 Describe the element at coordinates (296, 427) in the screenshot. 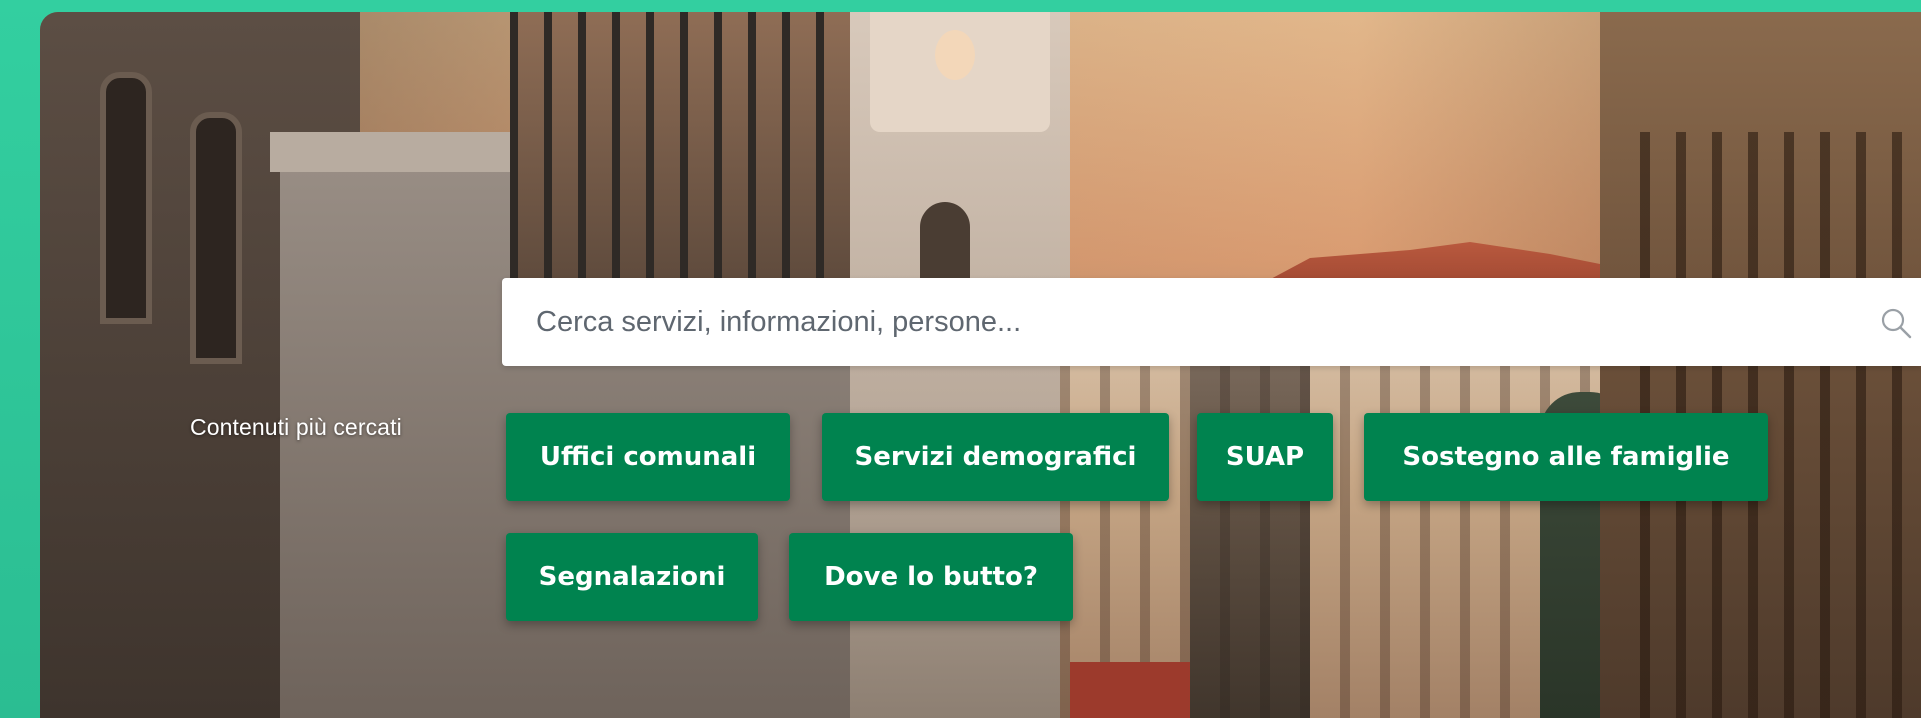

I see `most-searched-label: Contenuti più cercati` at that location.